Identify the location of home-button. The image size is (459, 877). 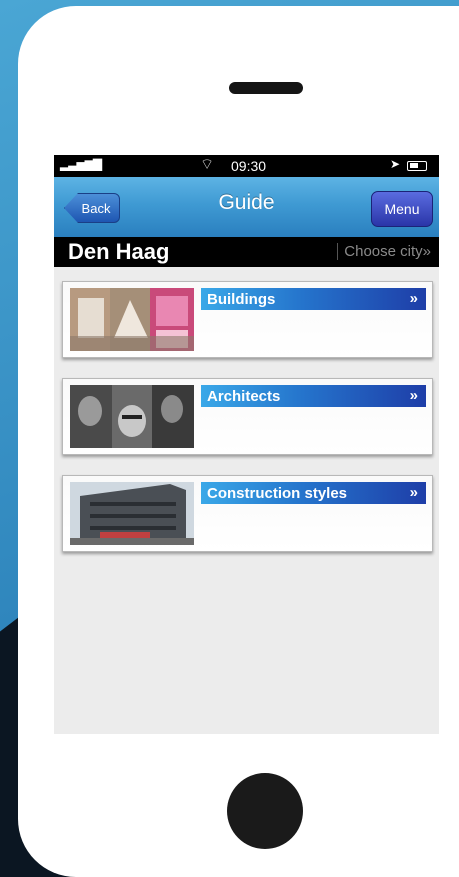
(265, 811).